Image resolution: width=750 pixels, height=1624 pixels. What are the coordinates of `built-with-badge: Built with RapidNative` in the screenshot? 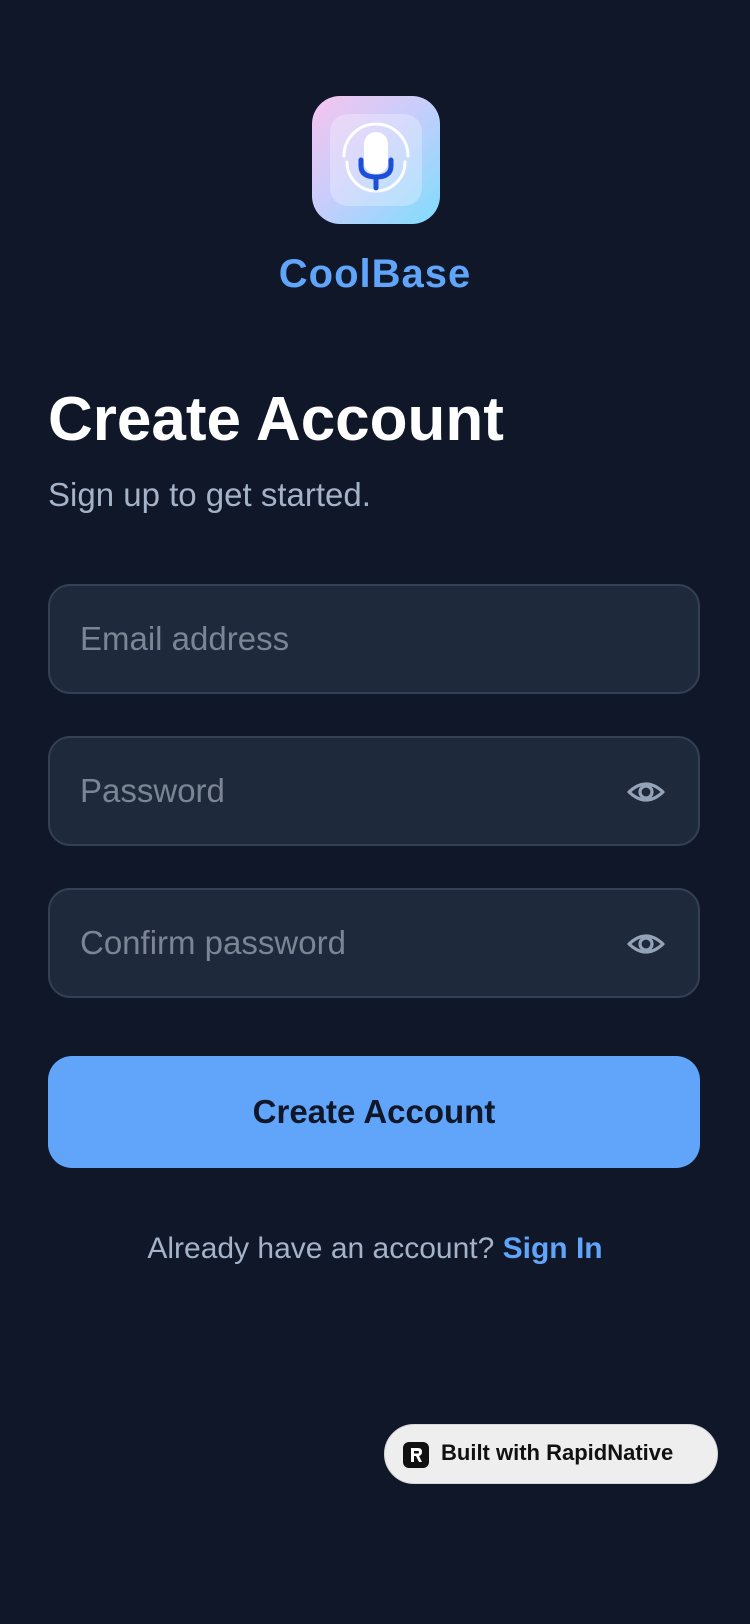 It's located at (551, 1454).